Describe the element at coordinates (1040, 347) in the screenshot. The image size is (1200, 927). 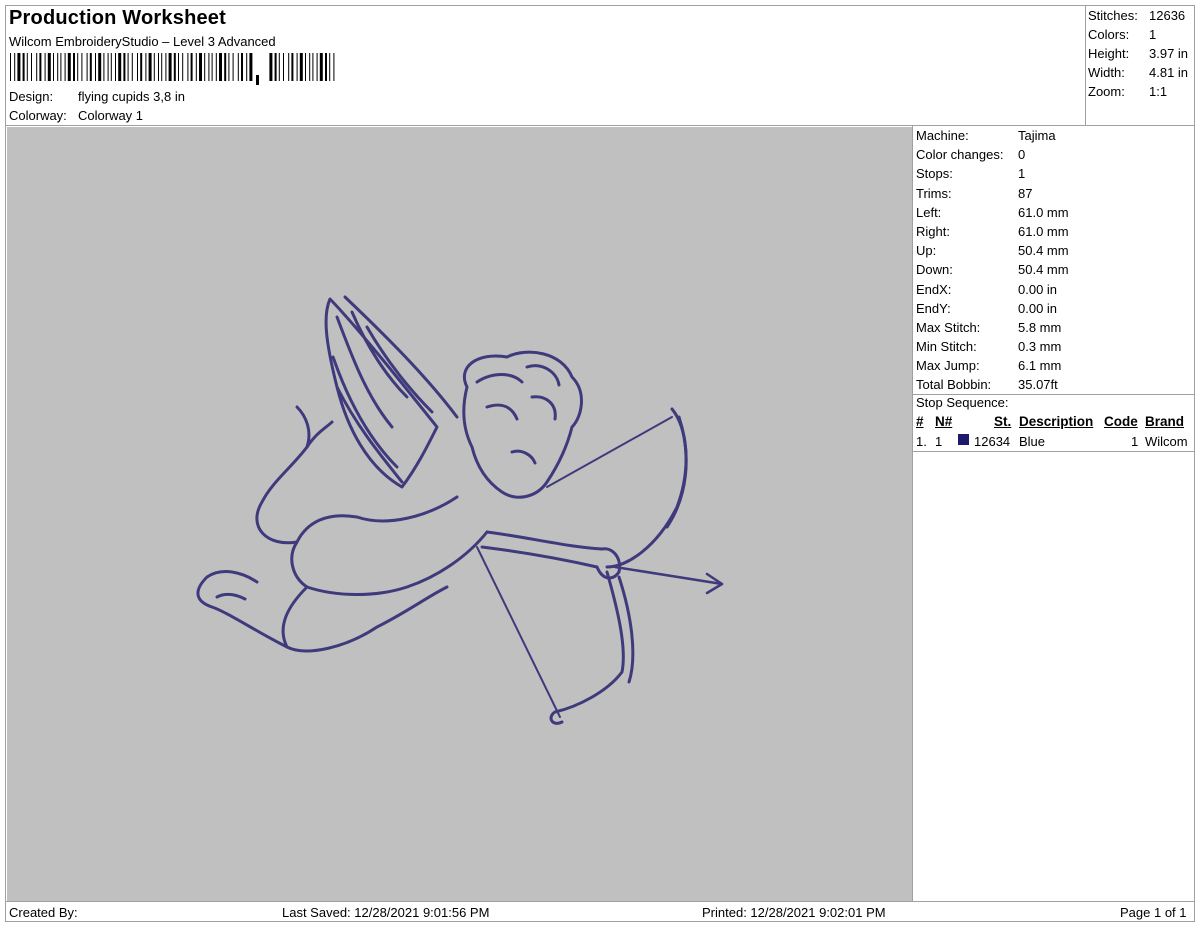
I see `stat-value: 0.3 mm` at that location.